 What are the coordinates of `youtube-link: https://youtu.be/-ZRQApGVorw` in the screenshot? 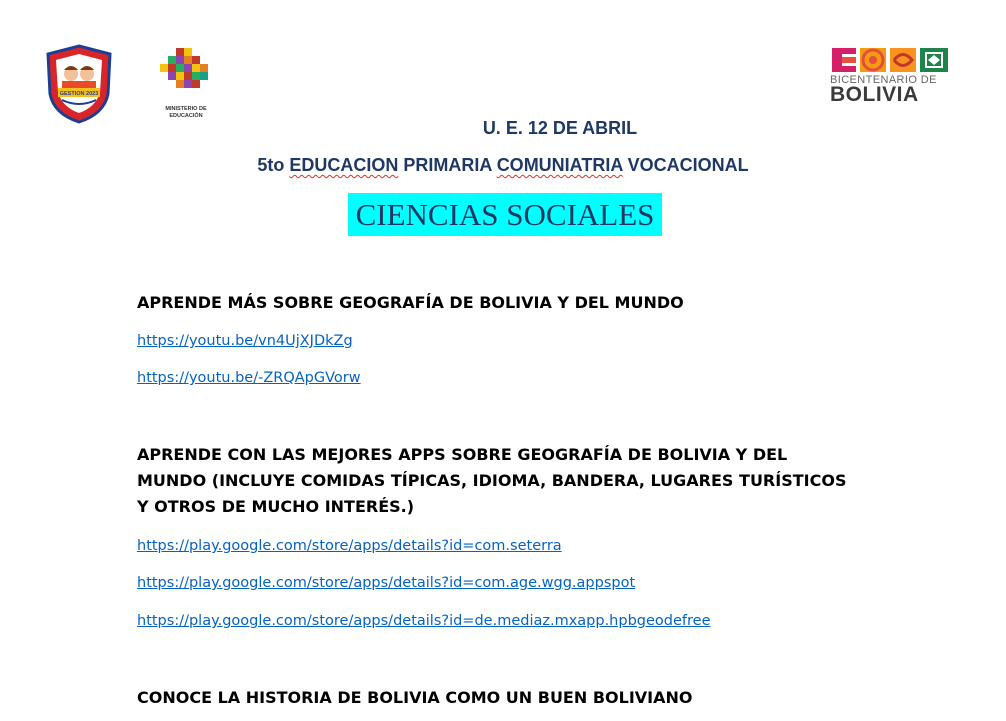 It's located at (249, 378).